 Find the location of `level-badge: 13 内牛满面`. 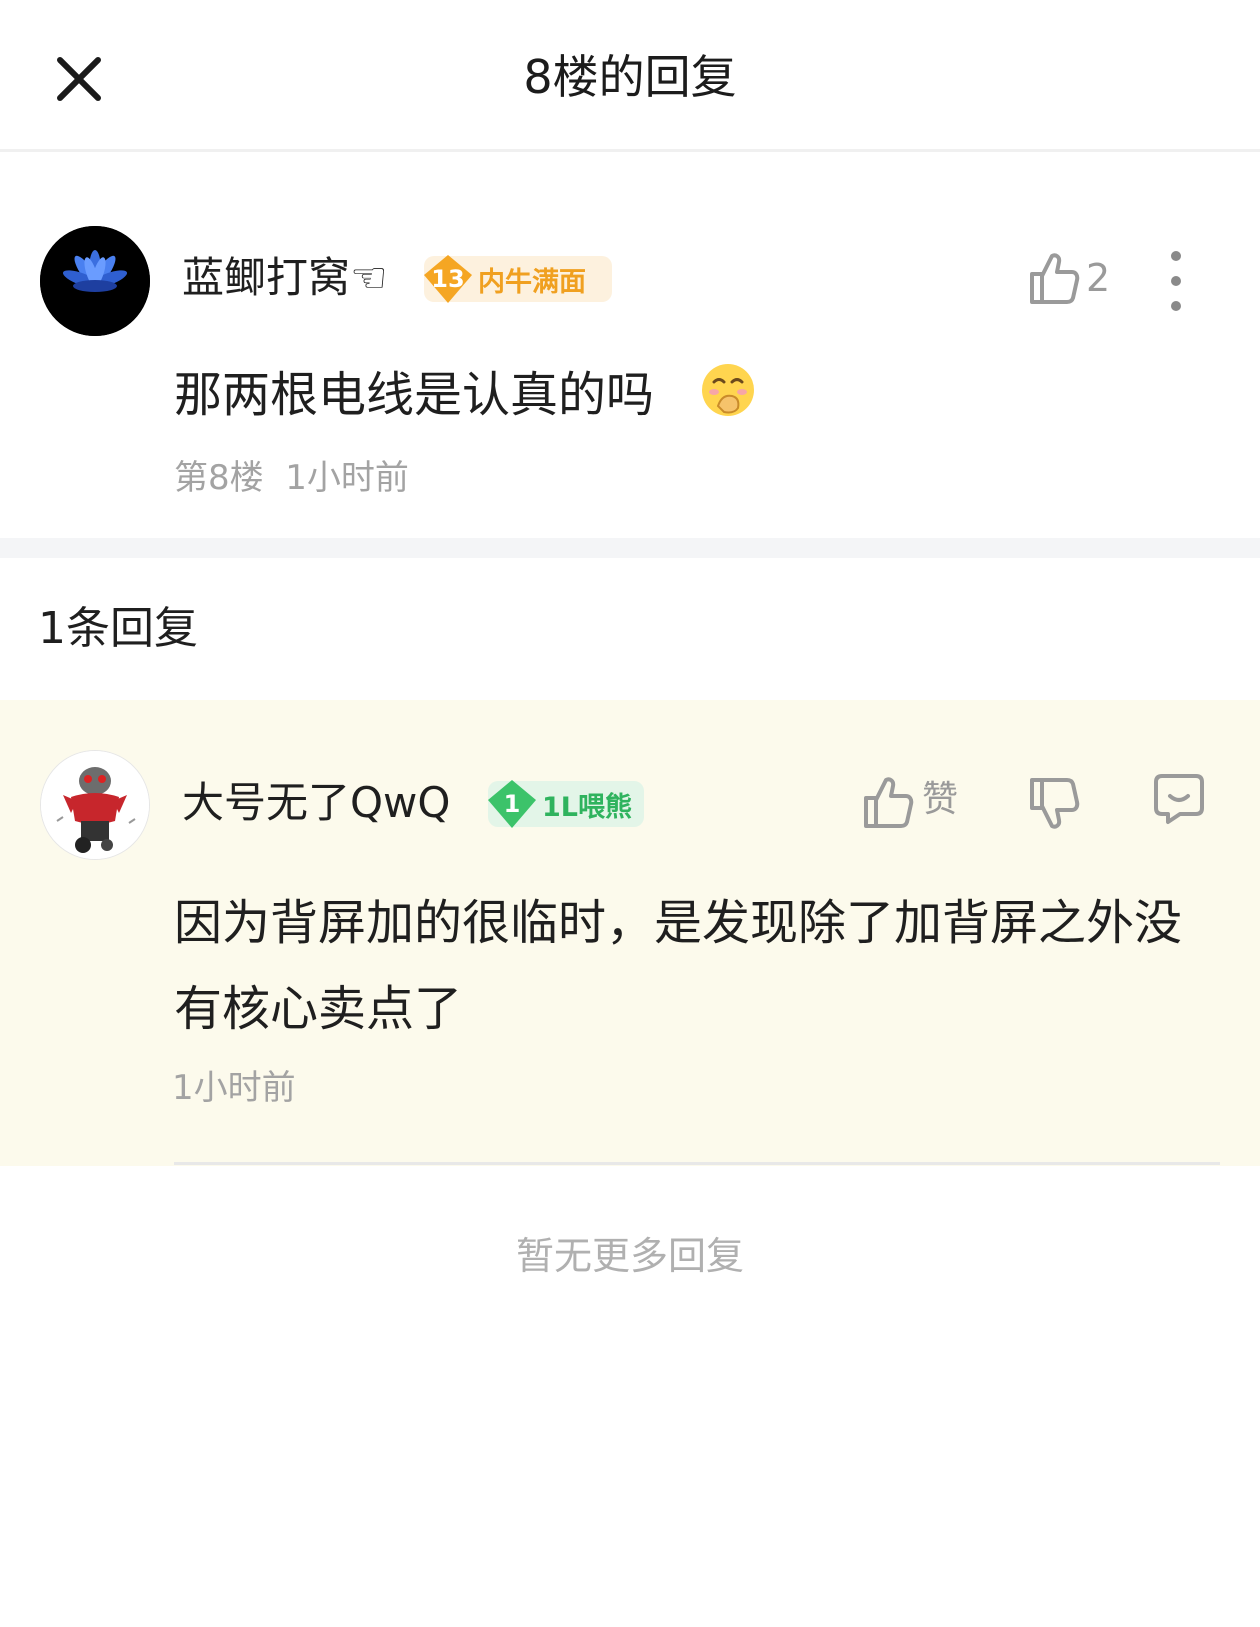

level-badge: 13 内牛满面 is located at coordinates (517, 279).